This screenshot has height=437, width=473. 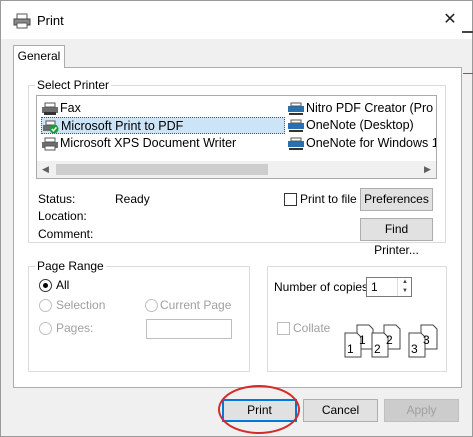 What do you see at coordinates (122, 126) in the screenshot?
I see `printer-name: Microsoft Print to PDF` at bounding box center [122, 126].